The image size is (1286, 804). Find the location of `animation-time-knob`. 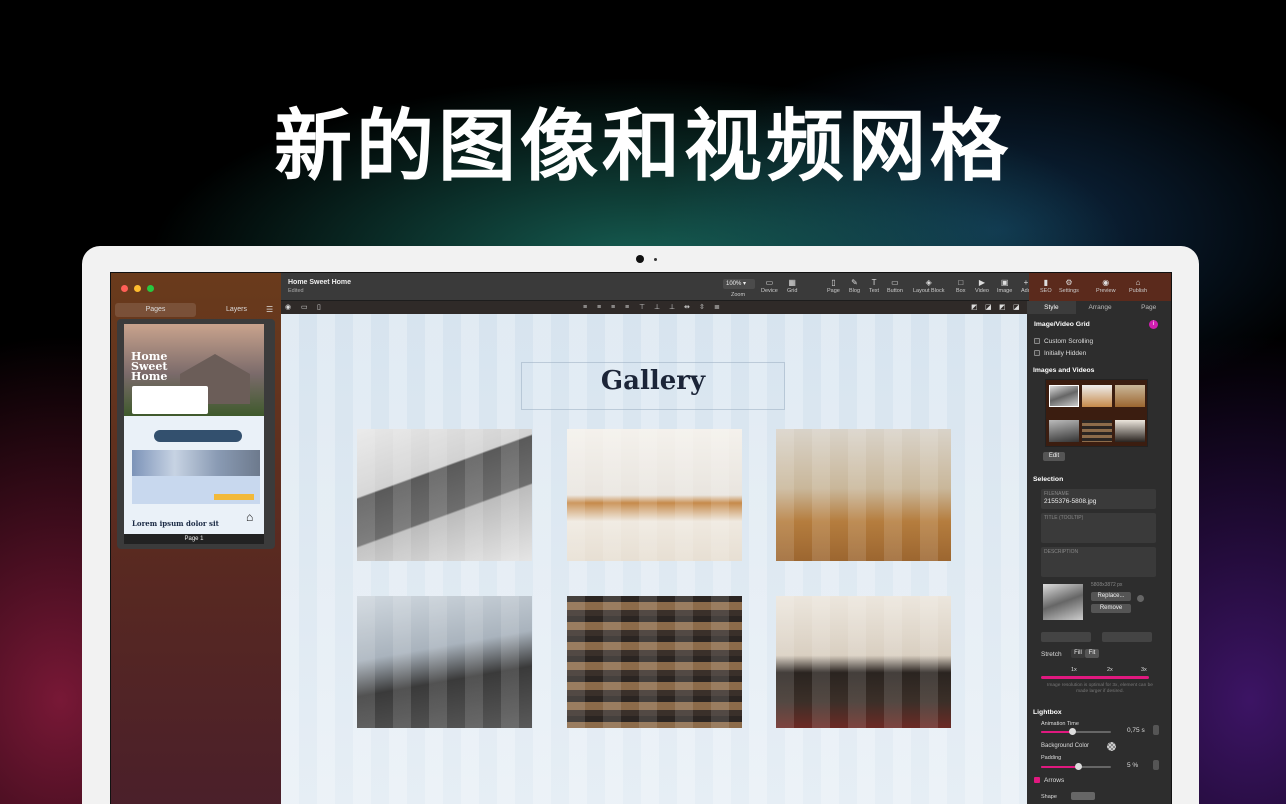

animation-time-knob is located at coordinates (1072, 731).